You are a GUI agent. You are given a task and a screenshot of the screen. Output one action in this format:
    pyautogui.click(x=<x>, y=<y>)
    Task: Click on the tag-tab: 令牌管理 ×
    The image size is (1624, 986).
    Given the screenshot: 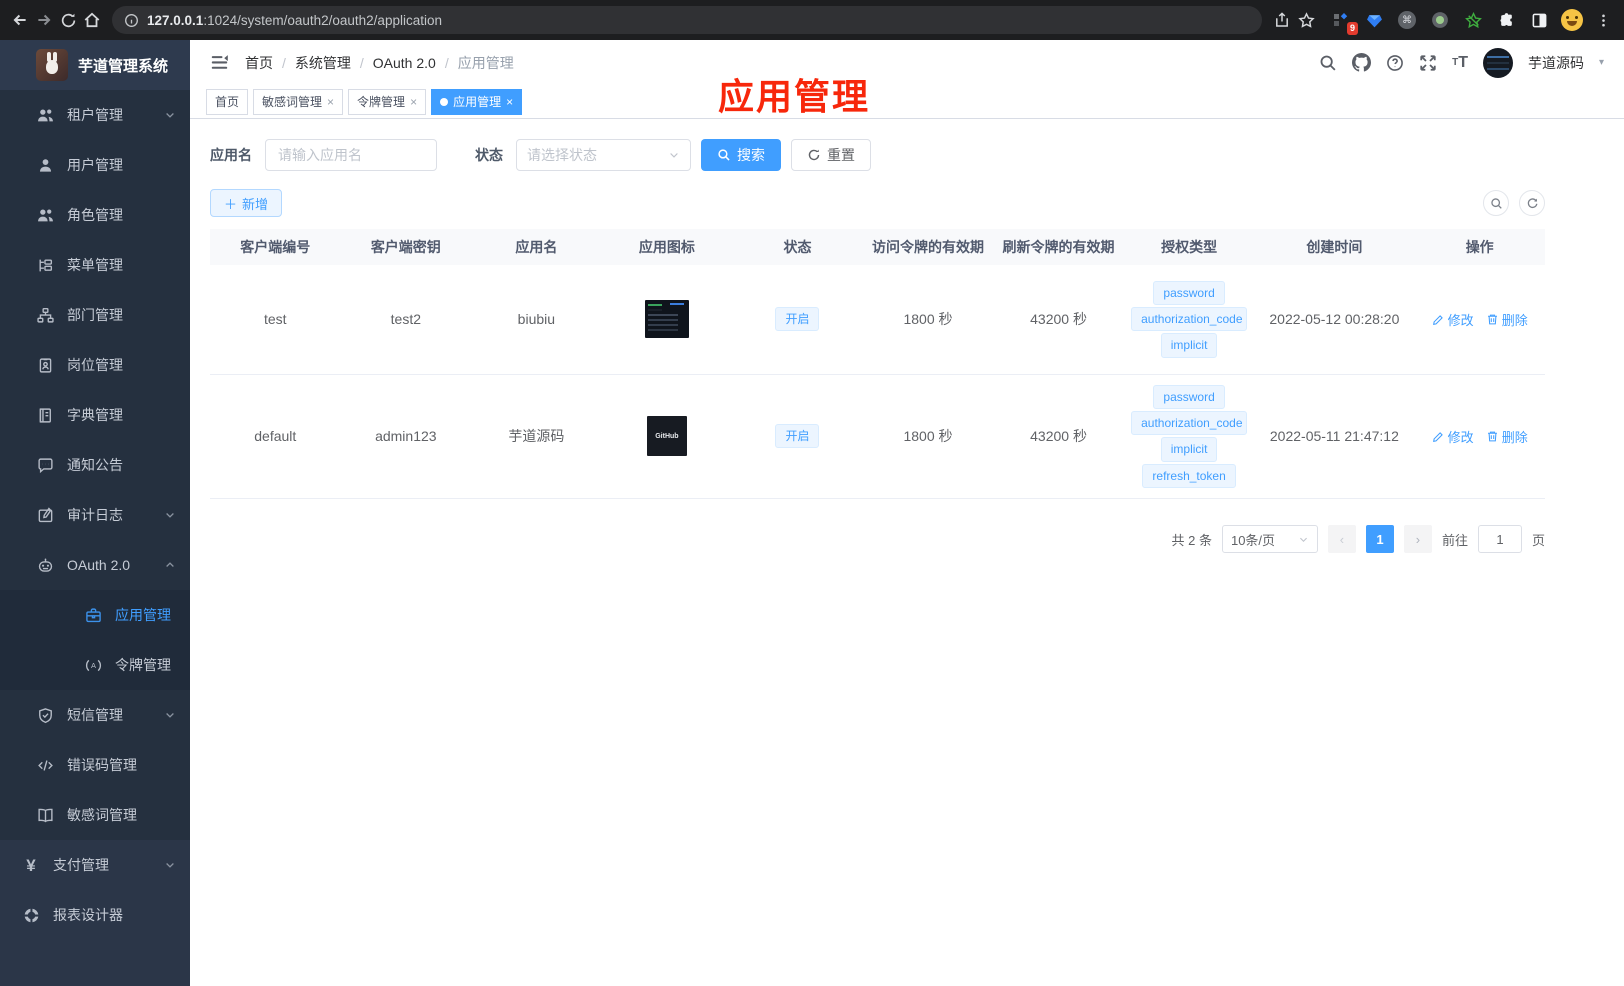 What is the action you would take?
    pyautogui.click(x=387, y=101)
    